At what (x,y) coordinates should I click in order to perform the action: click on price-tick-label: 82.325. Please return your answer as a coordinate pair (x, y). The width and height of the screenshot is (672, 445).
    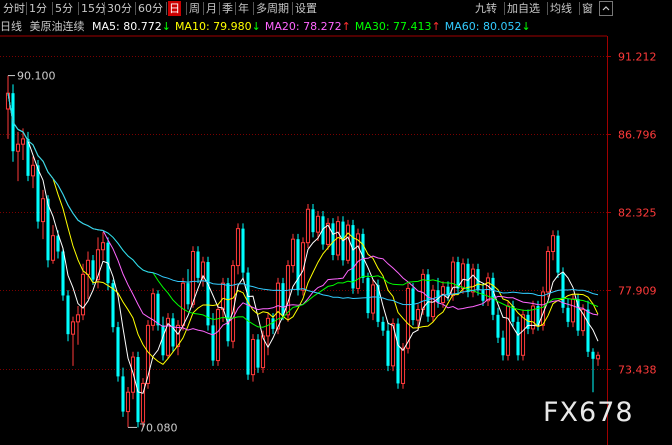
    Looking at the image, I should click on (637, 213).